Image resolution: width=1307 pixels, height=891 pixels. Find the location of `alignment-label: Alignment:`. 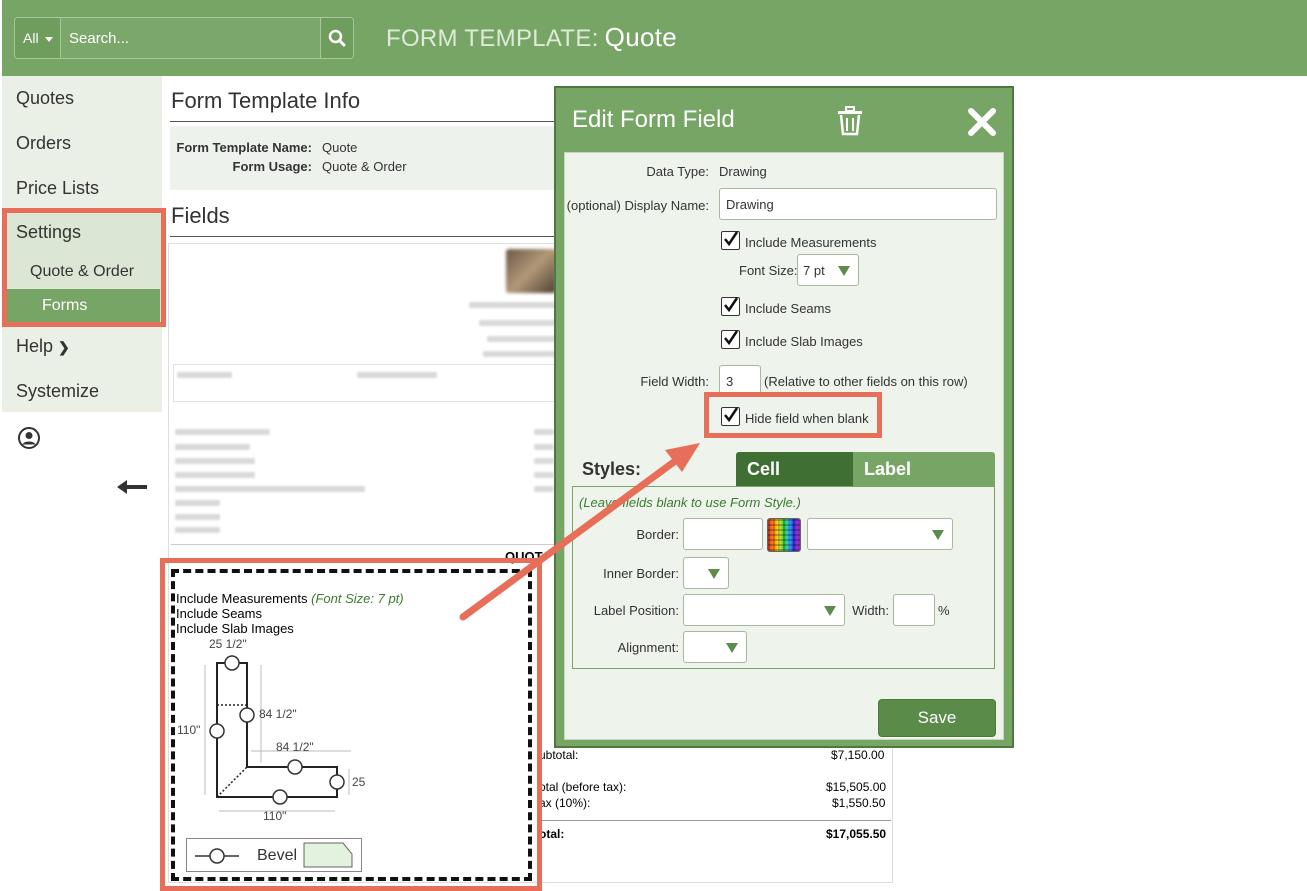

alignment-label: Alignment: is located at coordinates (648, 647).